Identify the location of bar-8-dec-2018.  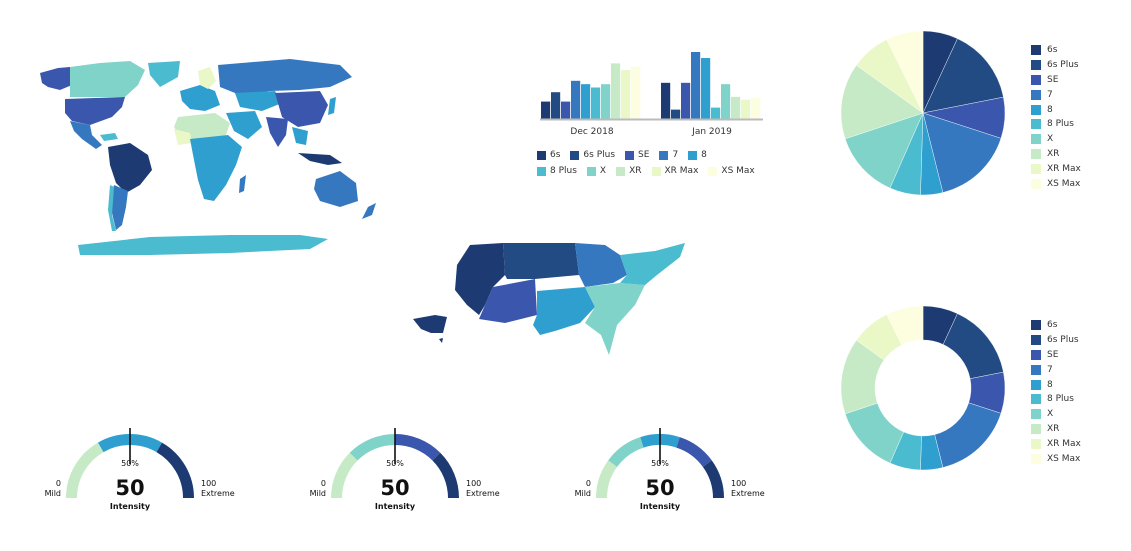
(586, 101).